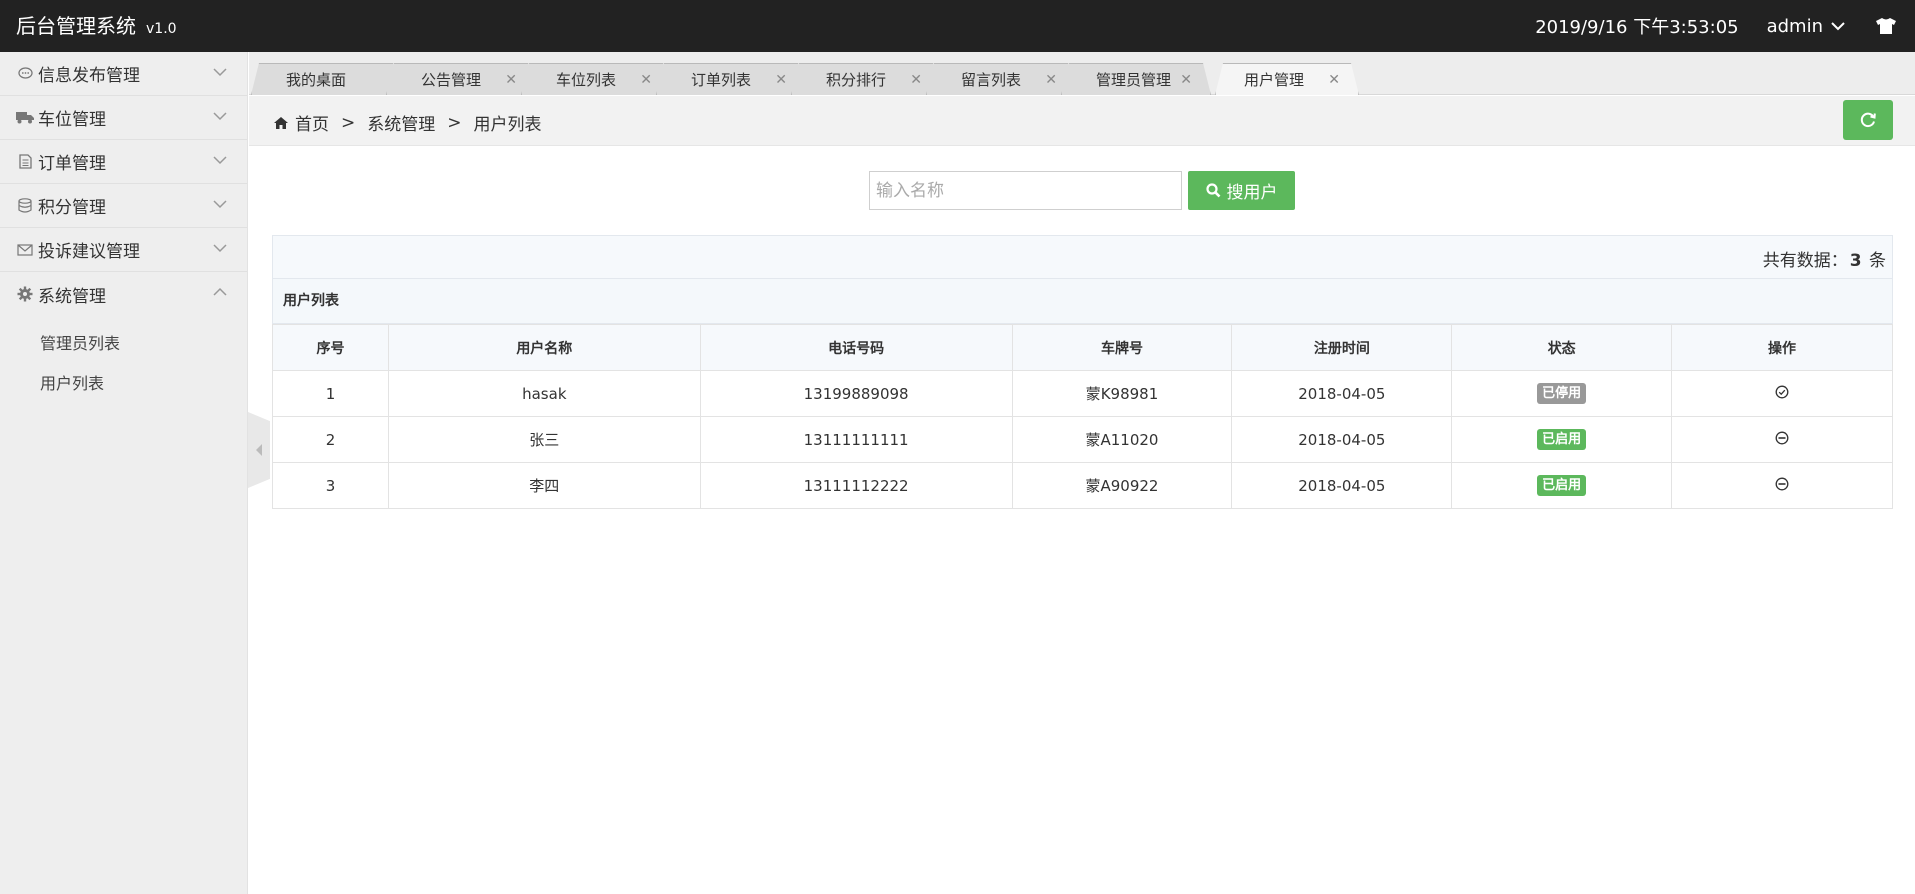 This screenshot has height=894, width=1915. What do you see at coordinates (123, 162) in the screenshot?
I see `sidebar-item-orders: 订单管理` at bounding box center [123, 162].